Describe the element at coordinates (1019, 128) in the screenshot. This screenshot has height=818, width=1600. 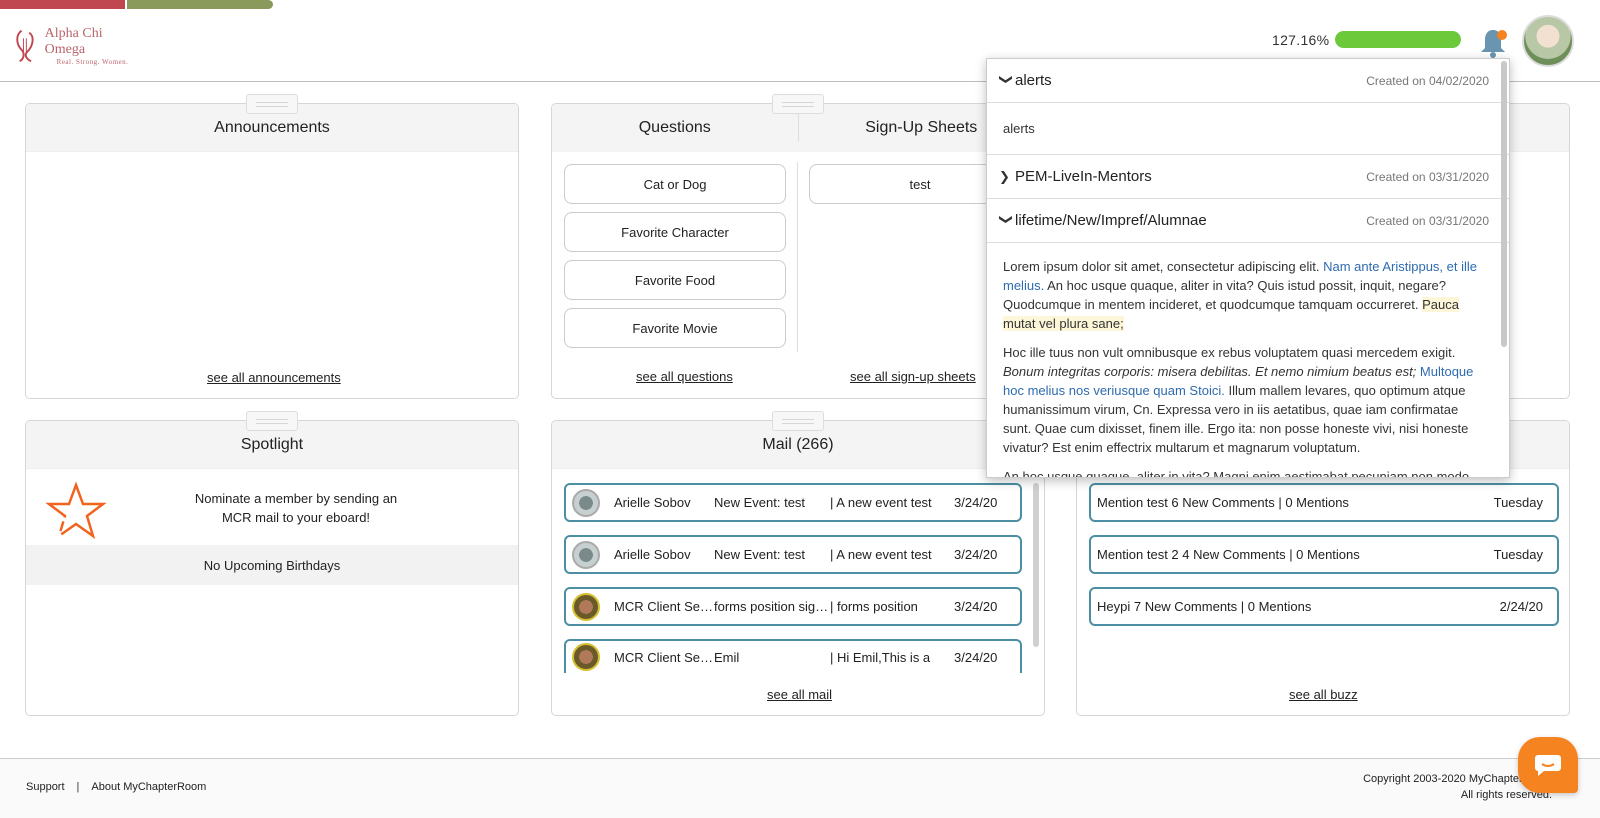
I see `alert-body-text: alerts` at that location.